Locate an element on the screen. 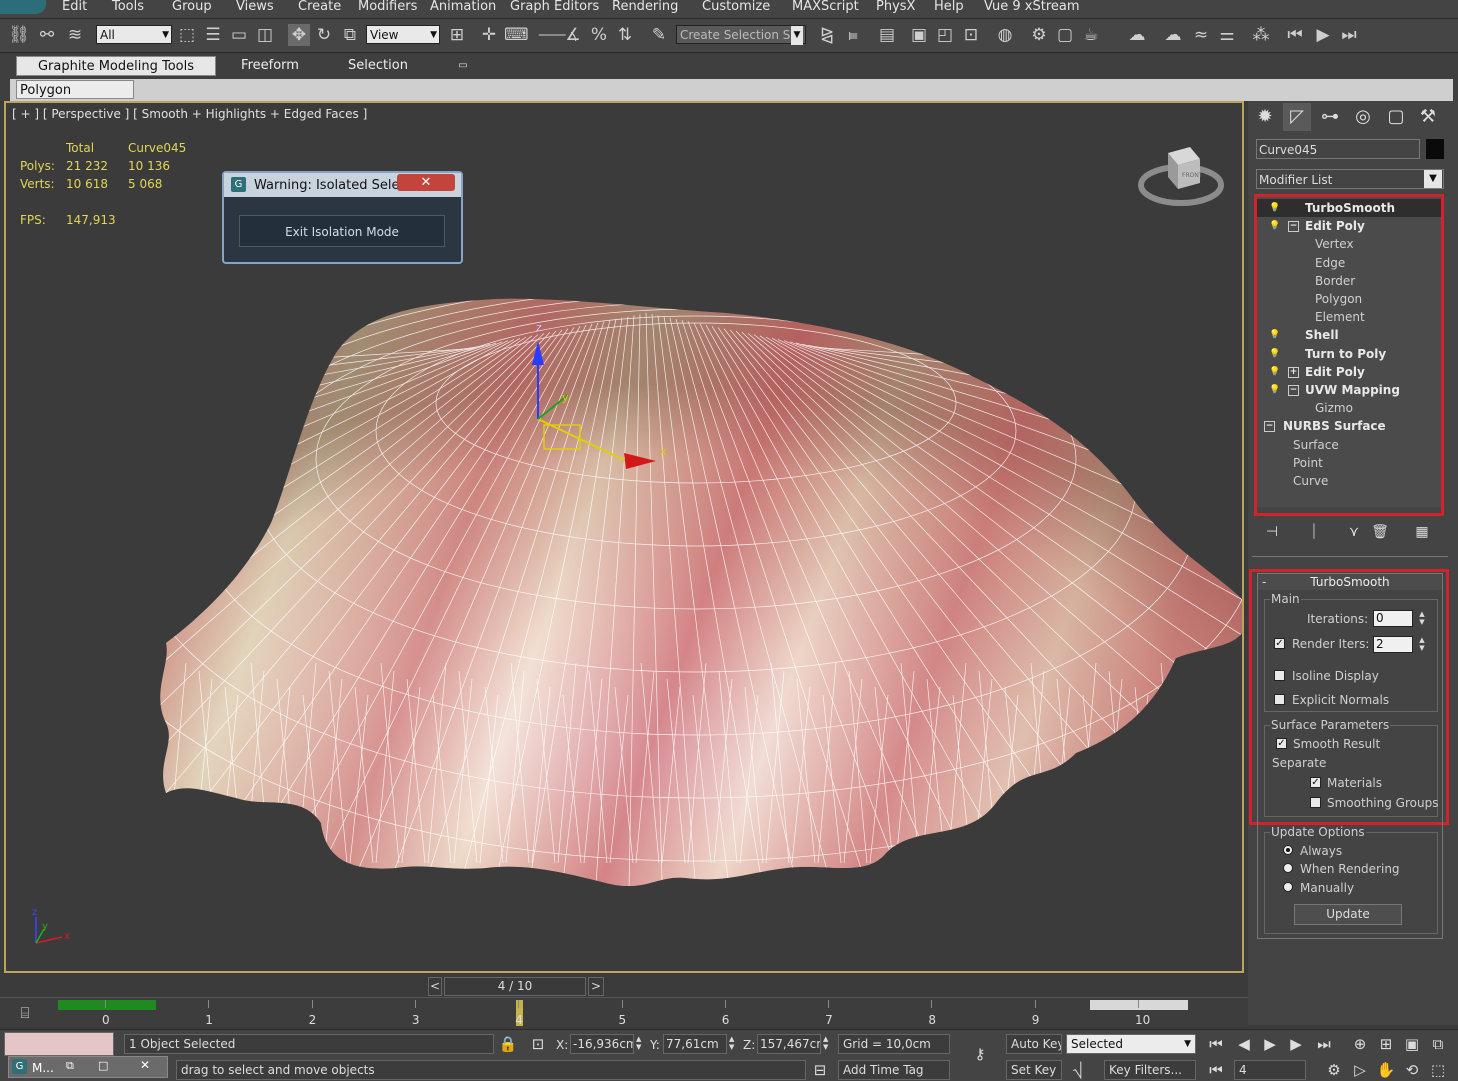 Image resolution: width=1458 pixels, height=1081 pixels. manually-radio is located at coordinates (1288, 887).